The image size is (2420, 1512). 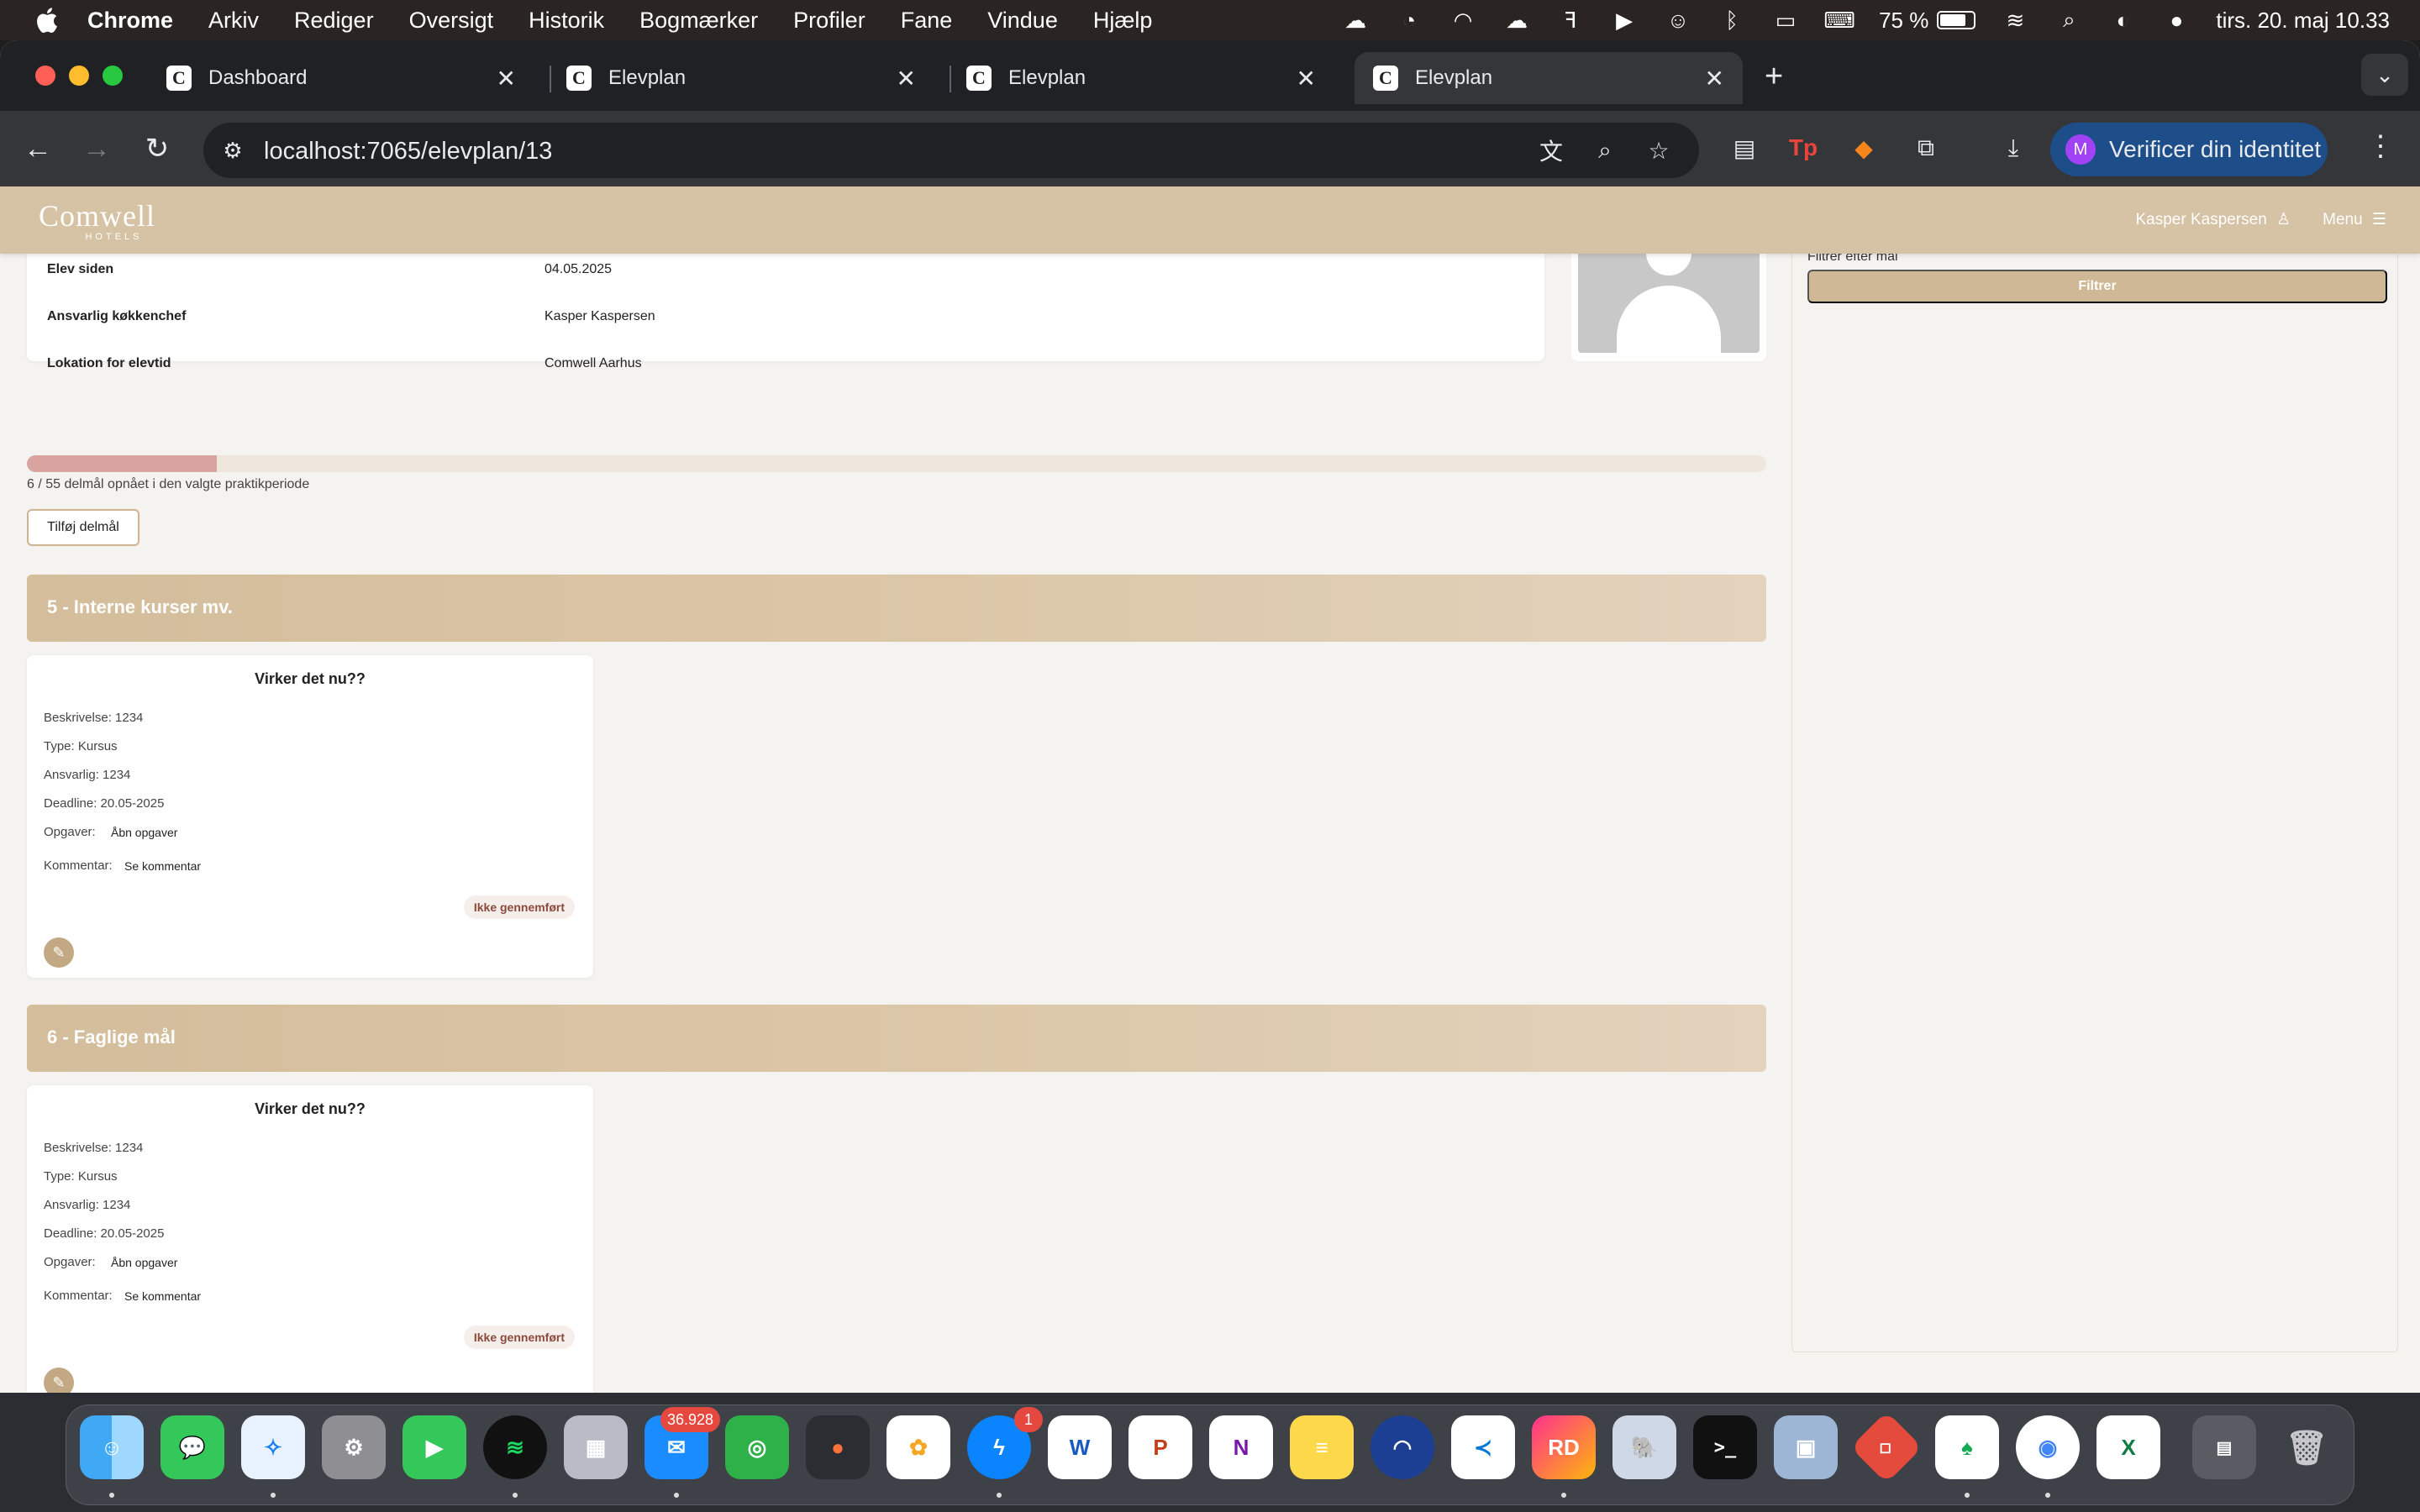 I want to click on onenote-icon: N, so click(x=1241, y=1447).